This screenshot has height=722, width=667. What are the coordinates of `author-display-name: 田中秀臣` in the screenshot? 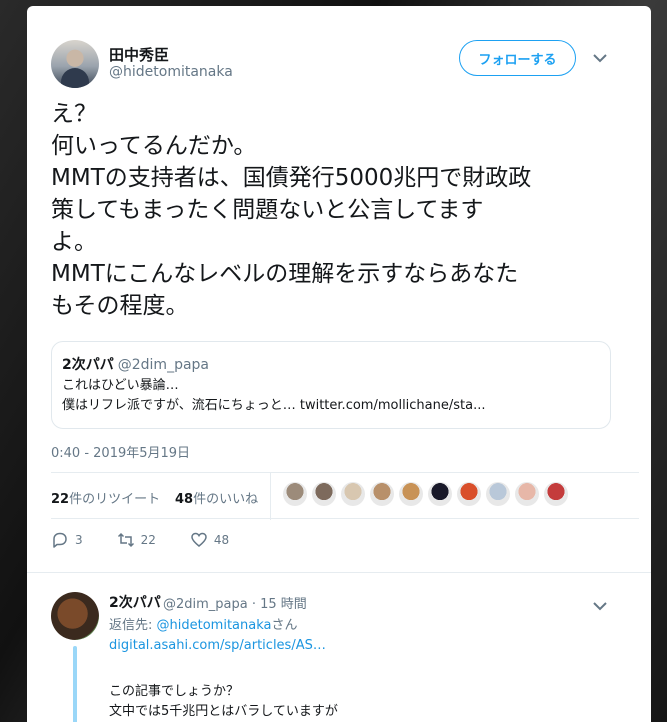 It's located at (139, 54).